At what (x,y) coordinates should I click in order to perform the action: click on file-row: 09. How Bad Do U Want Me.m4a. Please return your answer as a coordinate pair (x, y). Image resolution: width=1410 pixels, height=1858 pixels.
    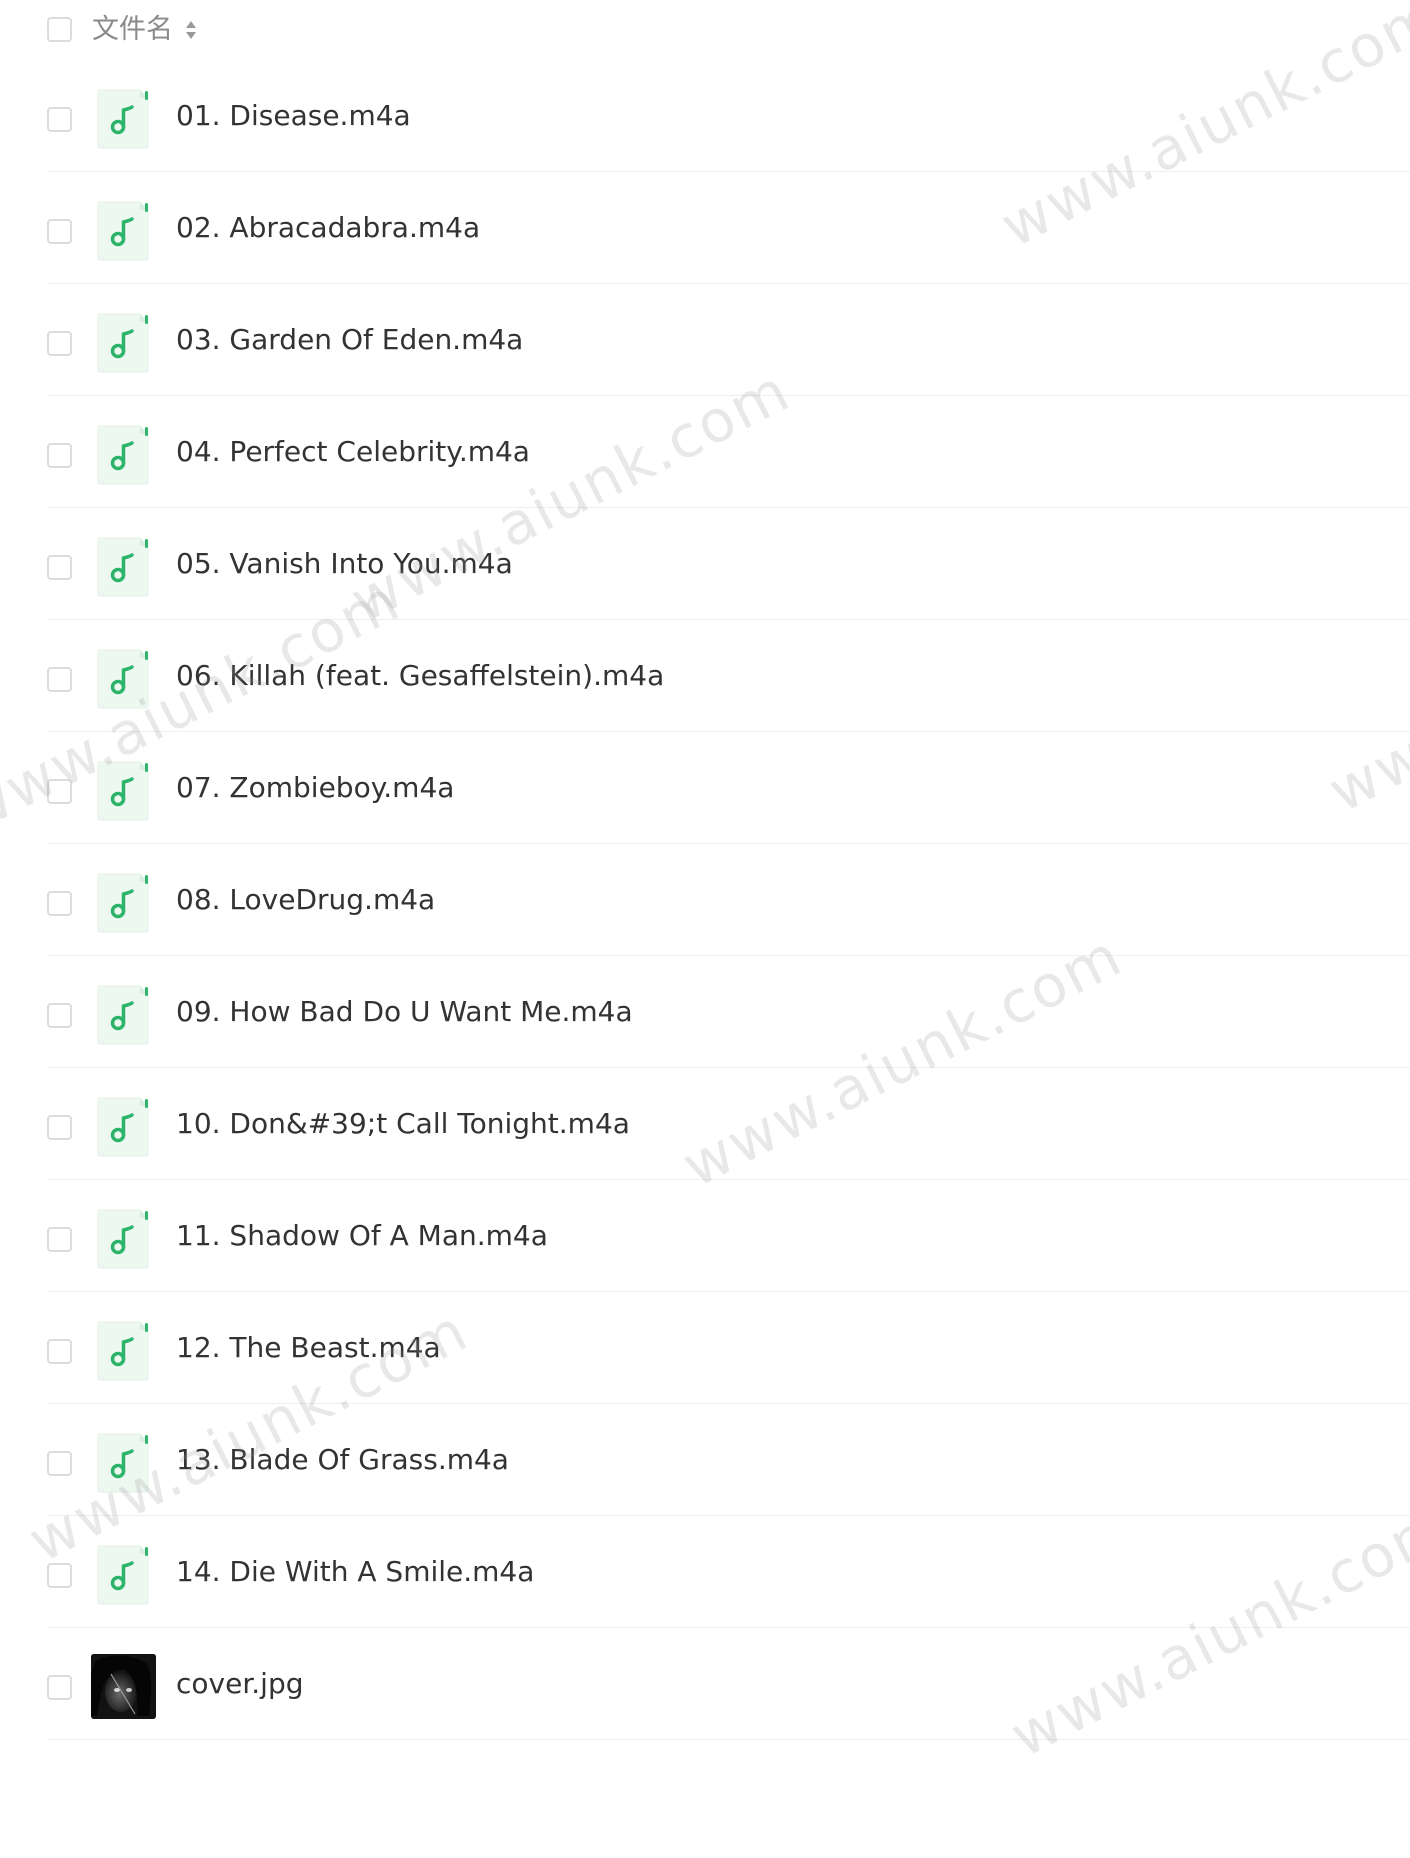
    Looking at the image, I should click on (705, 1012).